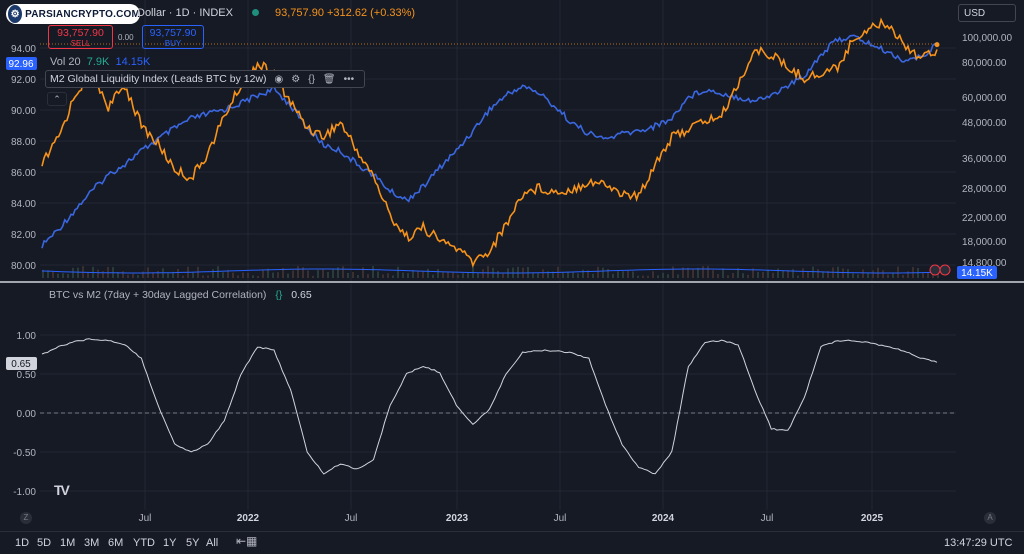 The image size is (1024, 554). What do you see at coordinates (345, 13) in the screenshot?
I see `price-change: 93,757.90 +312.62 (+0.33%)` at bounding box center [345, 13].